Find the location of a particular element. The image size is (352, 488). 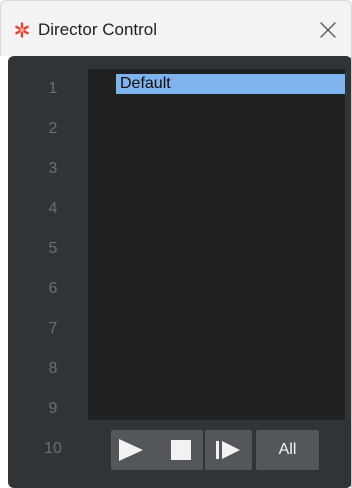

row-number: 6 is located at coordinates (53, 289).